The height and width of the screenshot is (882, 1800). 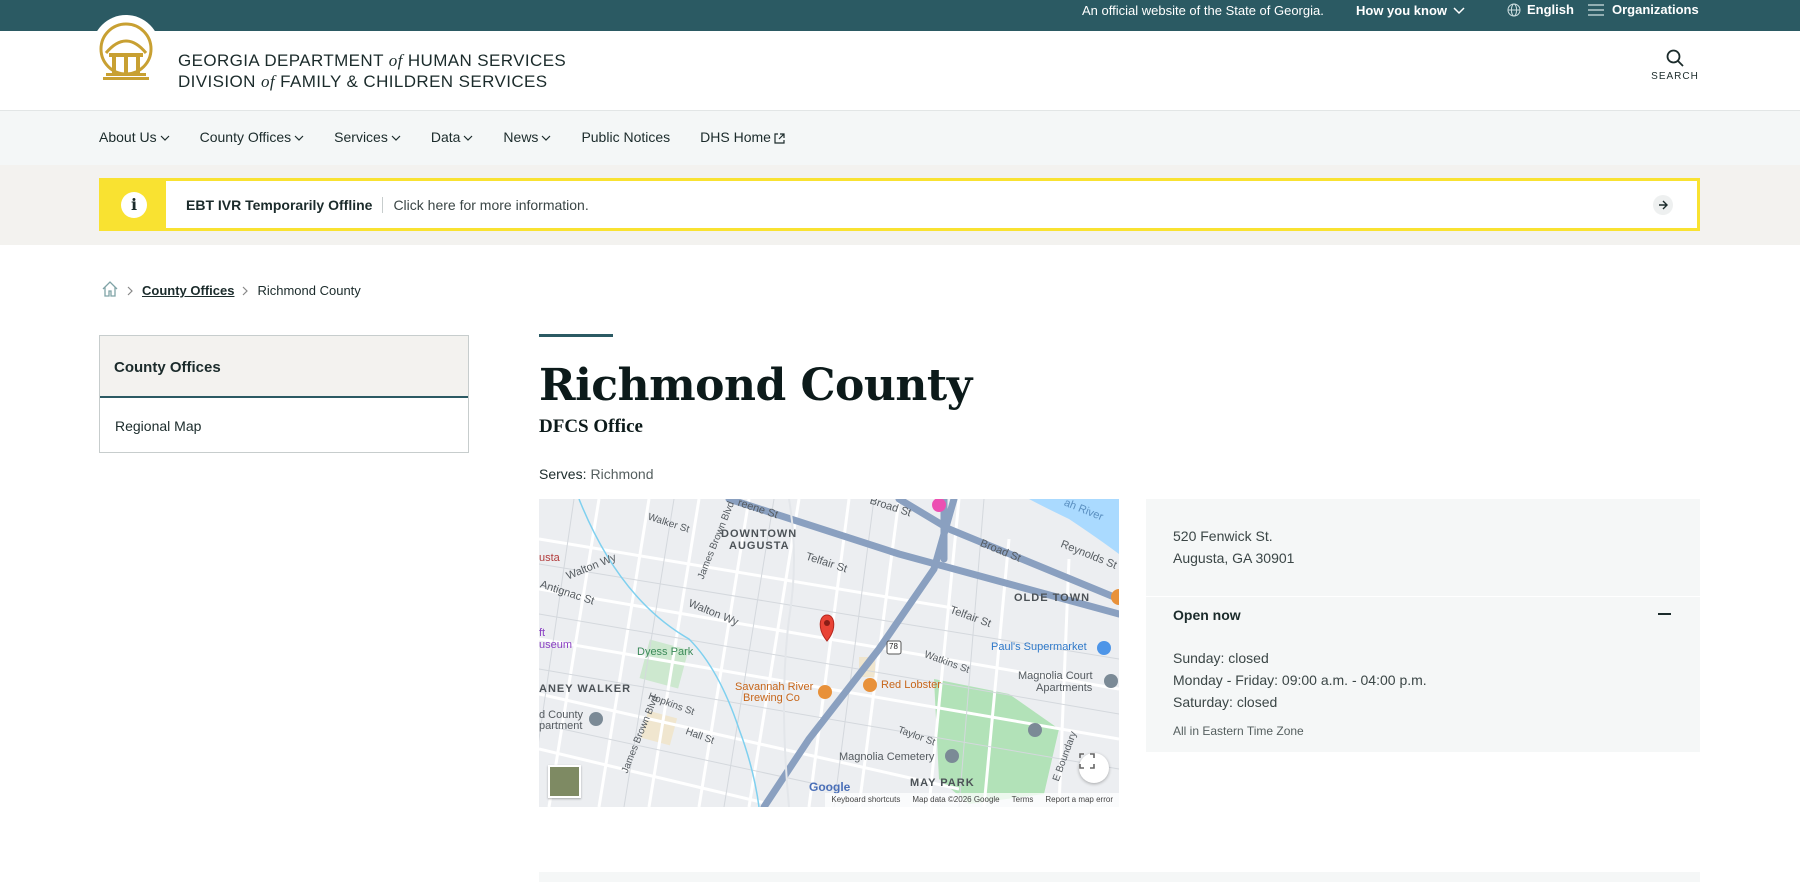 I want to click on route-number: 78, so click(x=893, y=646).